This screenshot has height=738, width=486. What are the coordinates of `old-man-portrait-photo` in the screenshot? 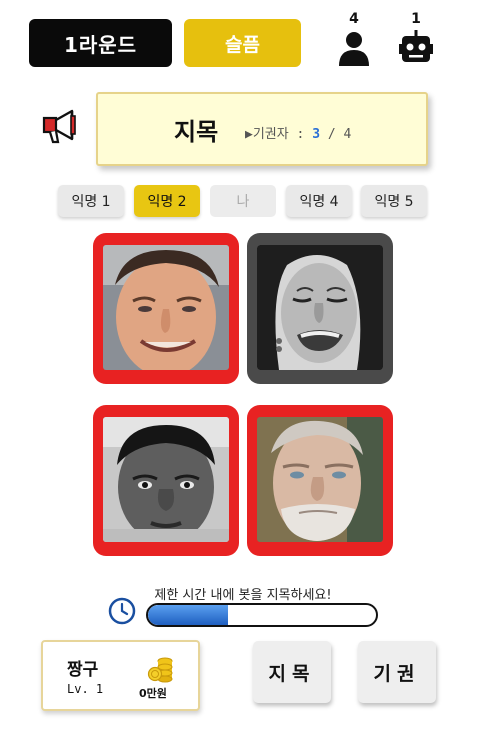 It's located at (320, 479).